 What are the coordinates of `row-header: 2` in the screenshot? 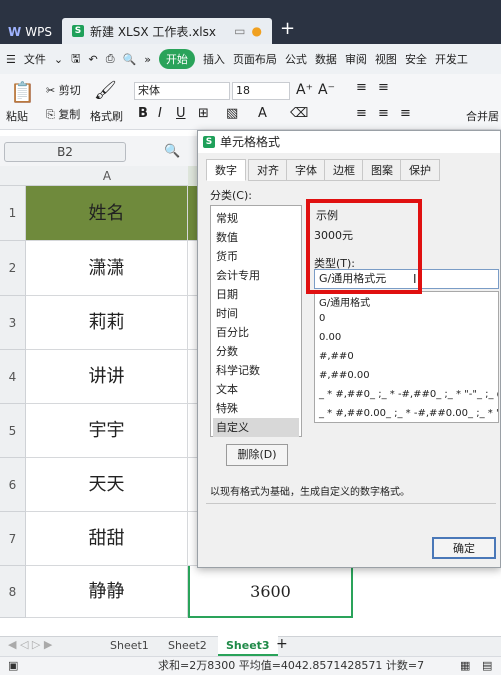 It's located at (13, 268).